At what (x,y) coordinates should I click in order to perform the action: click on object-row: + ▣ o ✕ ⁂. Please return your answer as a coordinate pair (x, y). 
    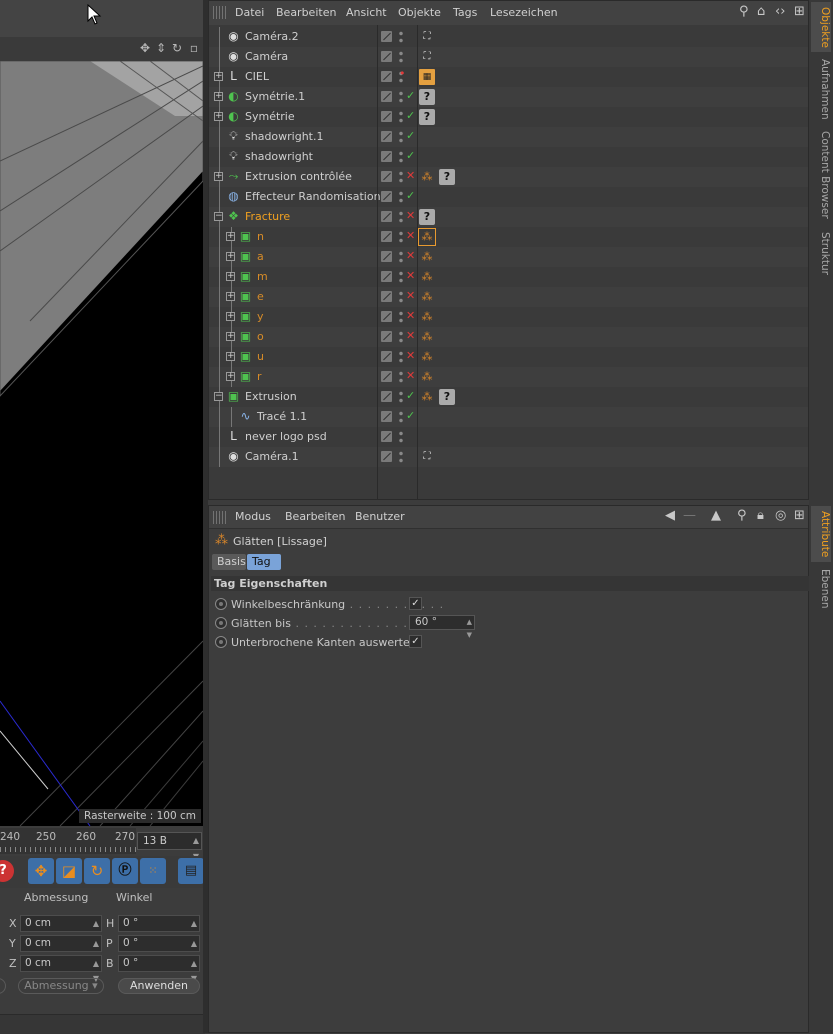
    Looking at the image, I should click on (508, 337).